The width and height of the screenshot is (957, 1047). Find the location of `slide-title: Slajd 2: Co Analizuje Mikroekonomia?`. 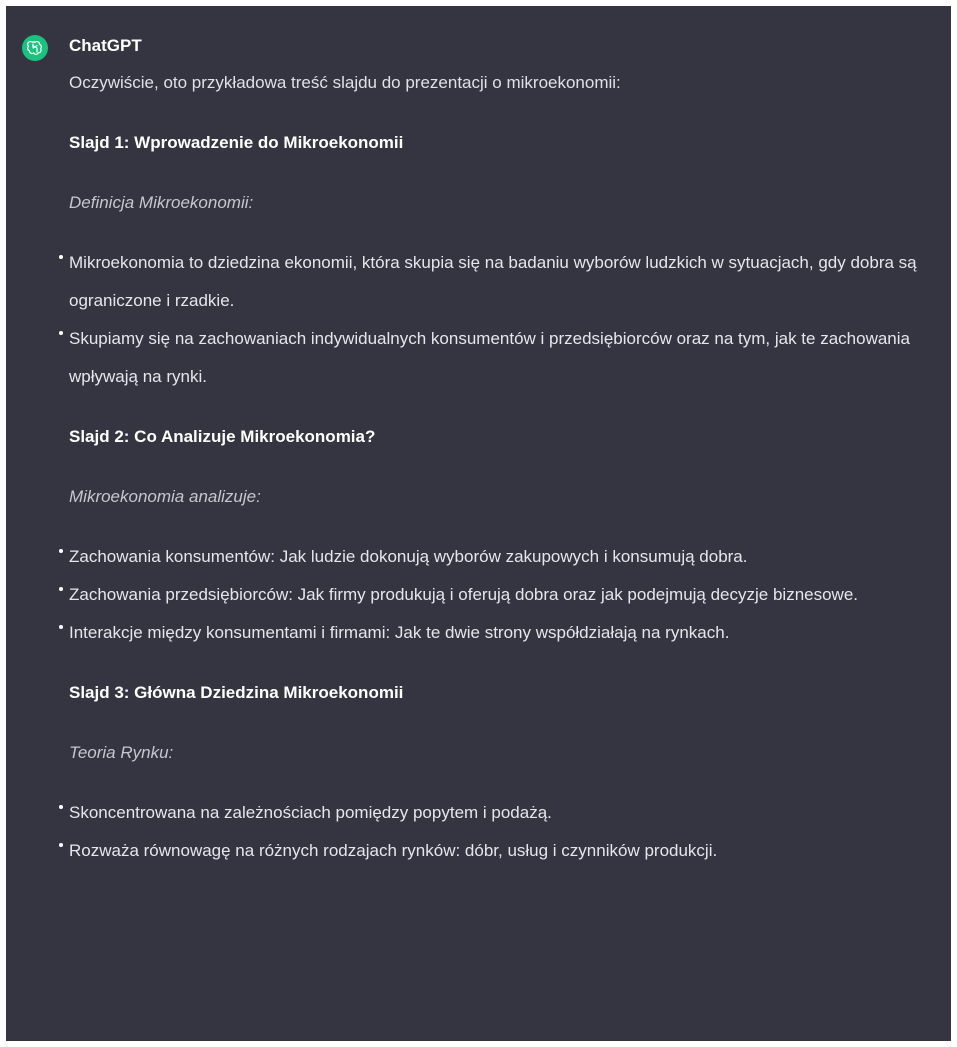

slide-title: Slajd 2: Co Analizuje Mikroekonomia? is located at coordinates (222, 436).